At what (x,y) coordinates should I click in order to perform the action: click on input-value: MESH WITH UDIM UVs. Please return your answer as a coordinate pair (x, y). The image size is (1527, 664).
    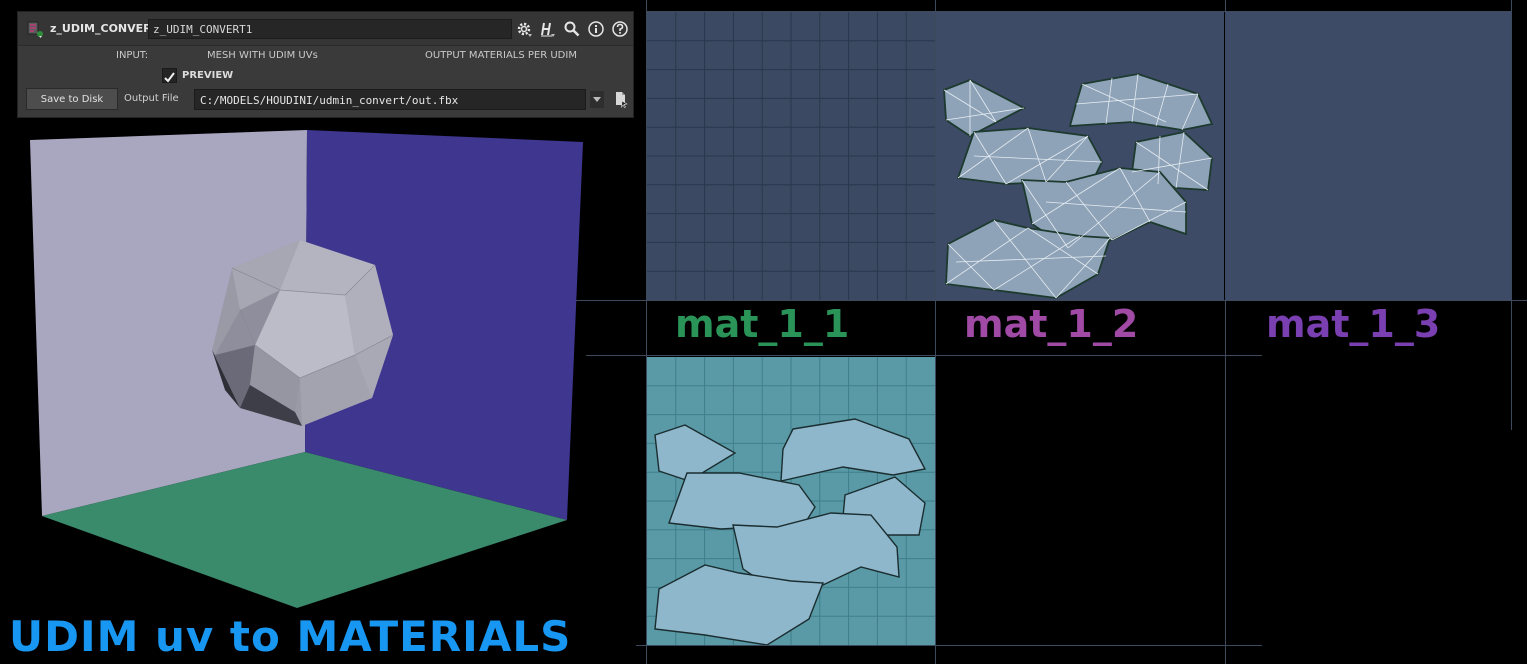
    Looking at the image, I should click on (262, 55).